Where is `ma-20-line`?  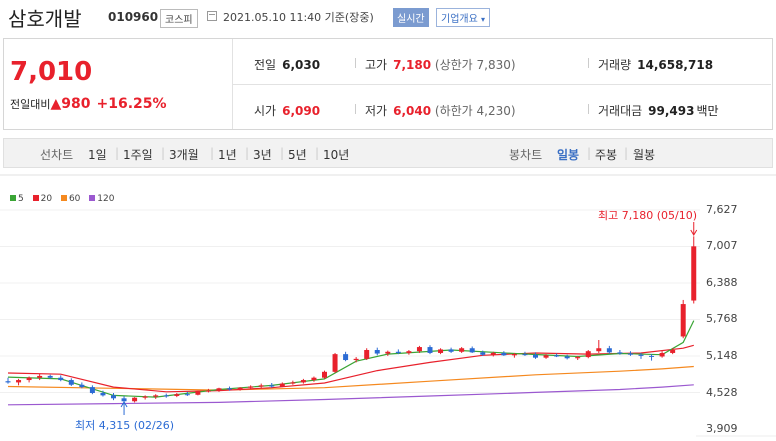
ma-20-line is located at coordinates (350, 368).